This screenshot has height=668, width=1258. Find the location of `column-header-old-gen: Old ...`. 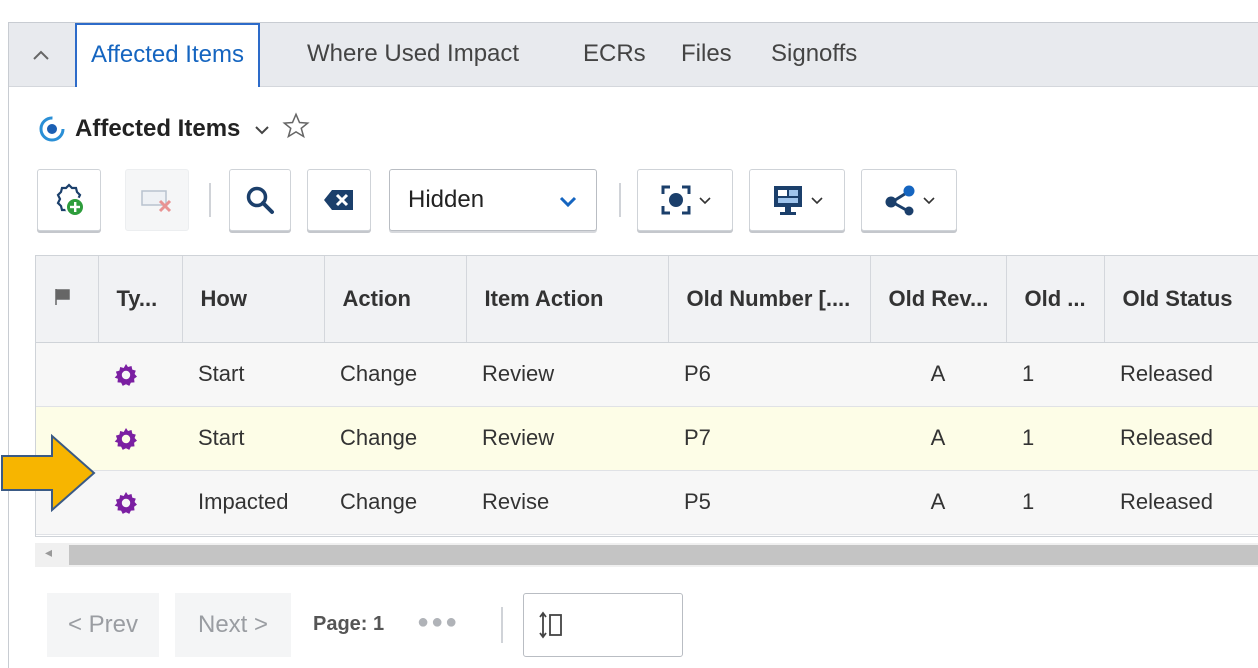

column-header-old-gen: Old ... is located at coordinates (1055, 299).